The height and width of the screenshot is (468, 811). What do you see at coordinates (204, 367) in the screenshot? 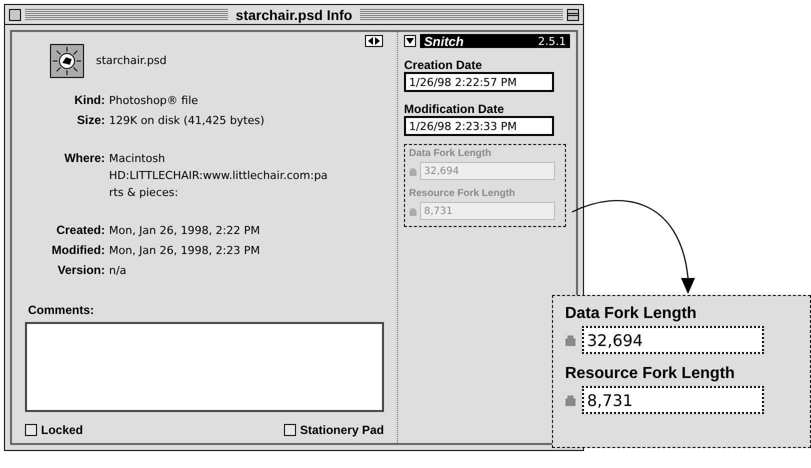
I see `comments-field` at bounding box center [204, 367].